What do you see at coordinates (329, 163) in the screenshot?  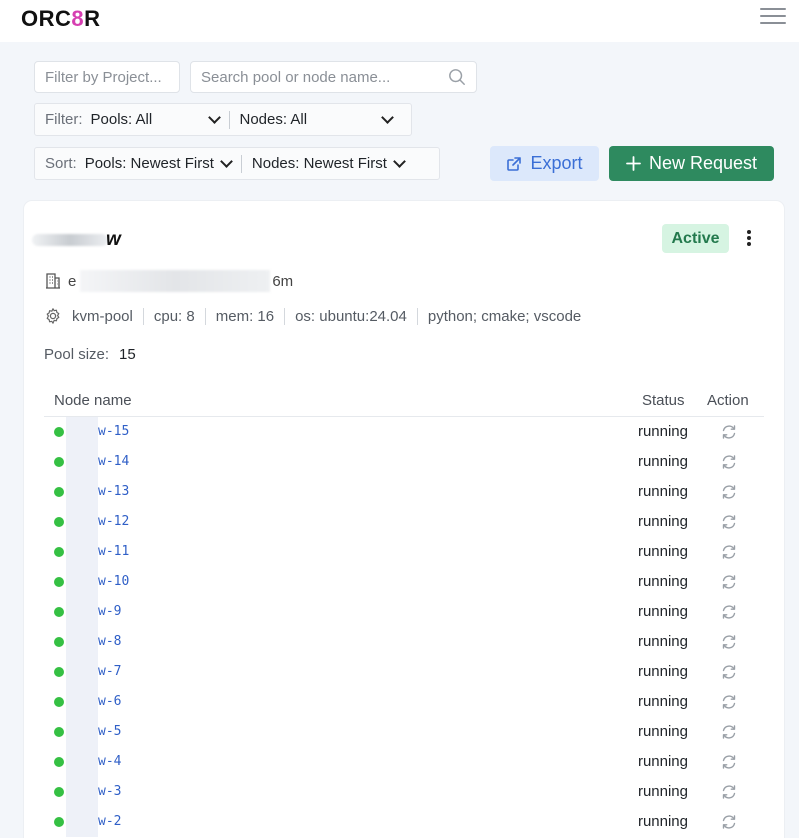 I see `nodes-sort-dropdown: Nodes: Newest First` at bounding box center [329, 163].